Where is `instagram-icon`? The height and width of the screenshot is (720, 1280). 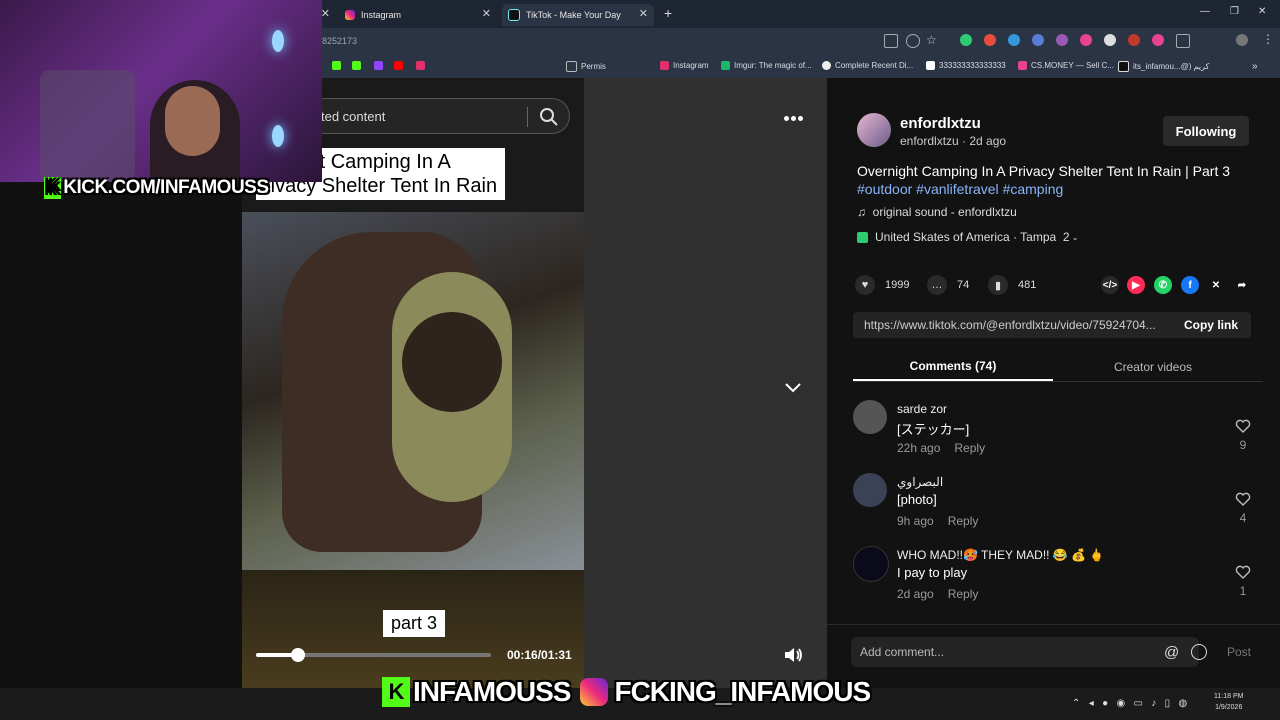
instagram-icon is located at coordinates (420, 65).